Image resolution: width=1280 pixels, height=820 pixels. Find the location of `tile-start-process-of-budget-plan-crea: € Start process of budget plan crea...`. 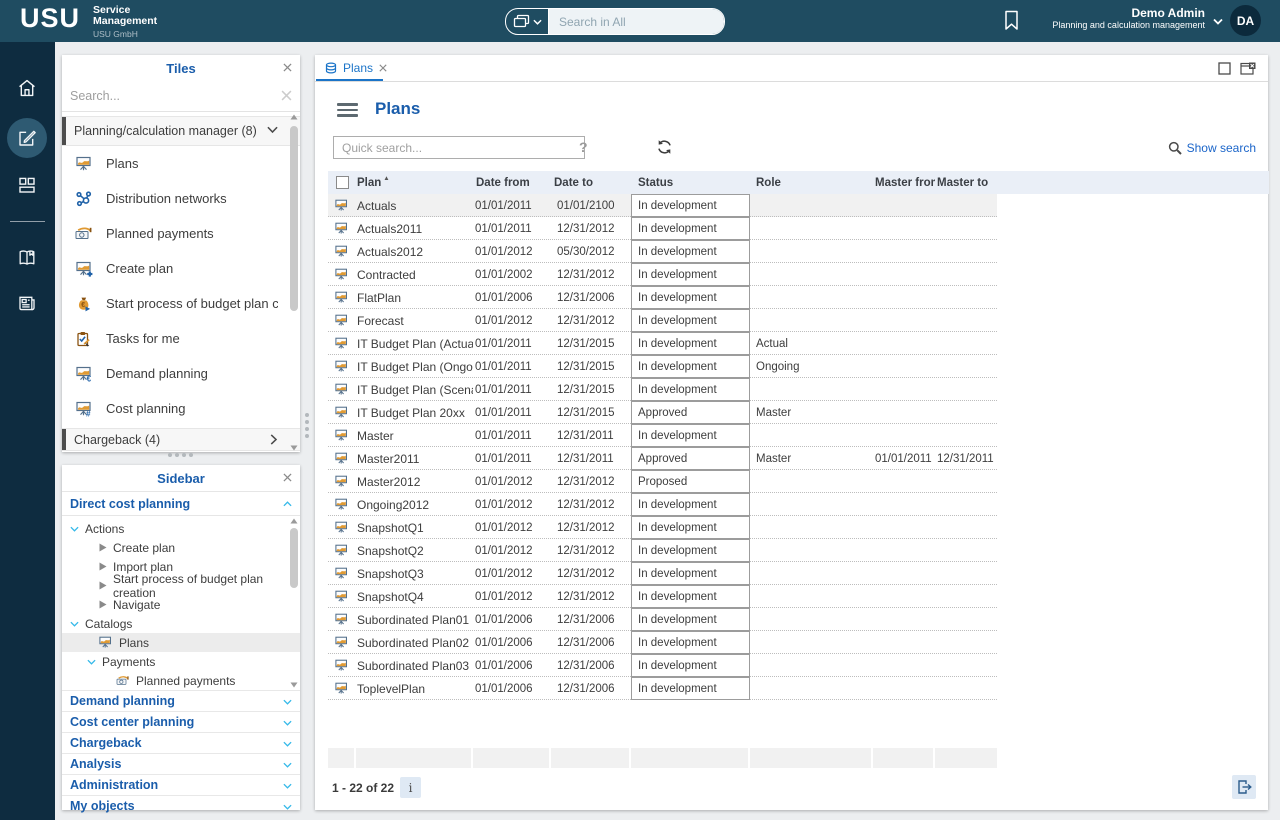

tile-start-process-of-budget-plan-crea: € Start process of budget plan crea... is located at coordinates (181, 303).